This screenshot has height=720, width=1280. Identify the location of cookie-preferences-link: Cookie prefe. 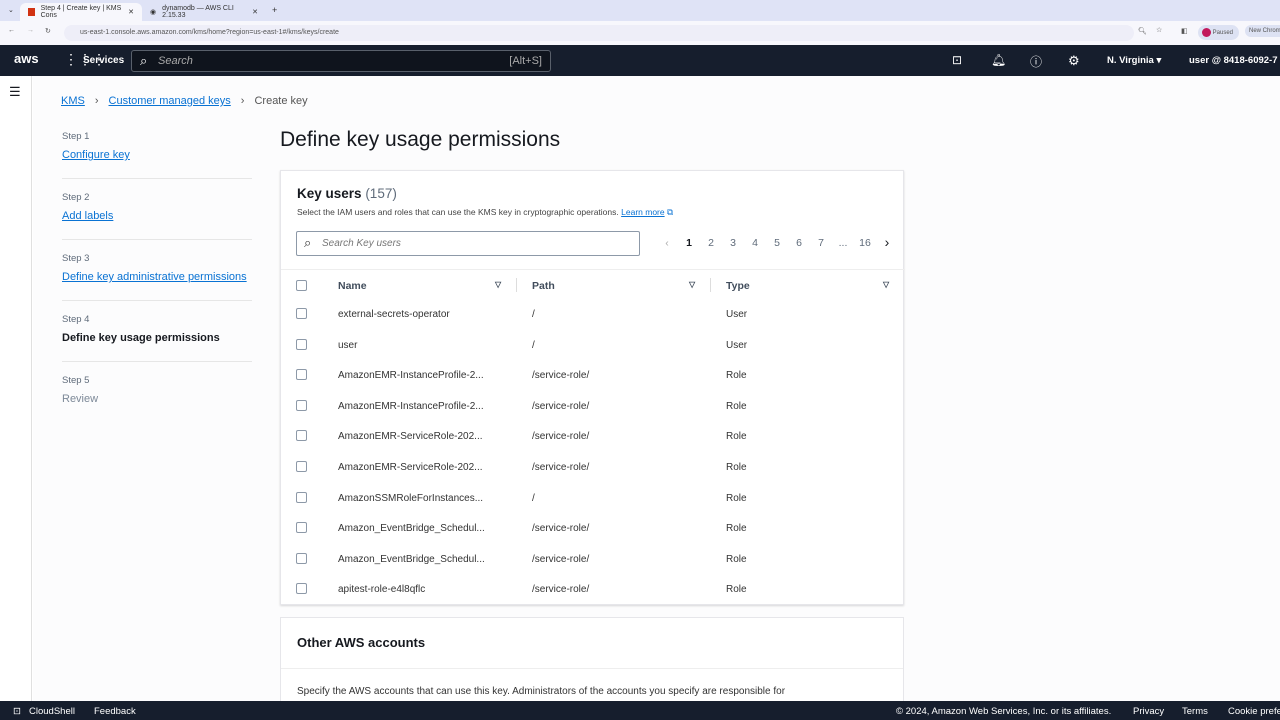
(1254, 711).